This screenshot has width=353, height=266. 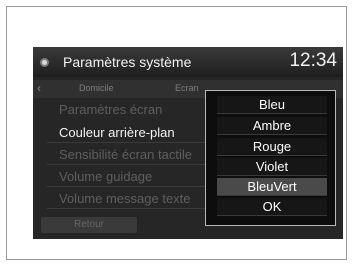 I want to click on clock: 12:34, so click(x=313, y=60).